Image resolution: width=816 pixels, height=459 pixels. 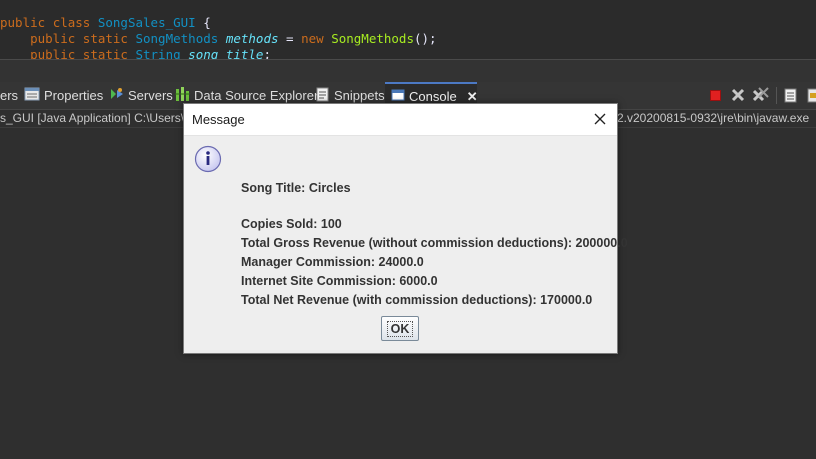 What do you see at coordinates (135, 53) in the screenshot?
I see `code-line-title-field: public static String song title;` at bounding box center [135, 53].